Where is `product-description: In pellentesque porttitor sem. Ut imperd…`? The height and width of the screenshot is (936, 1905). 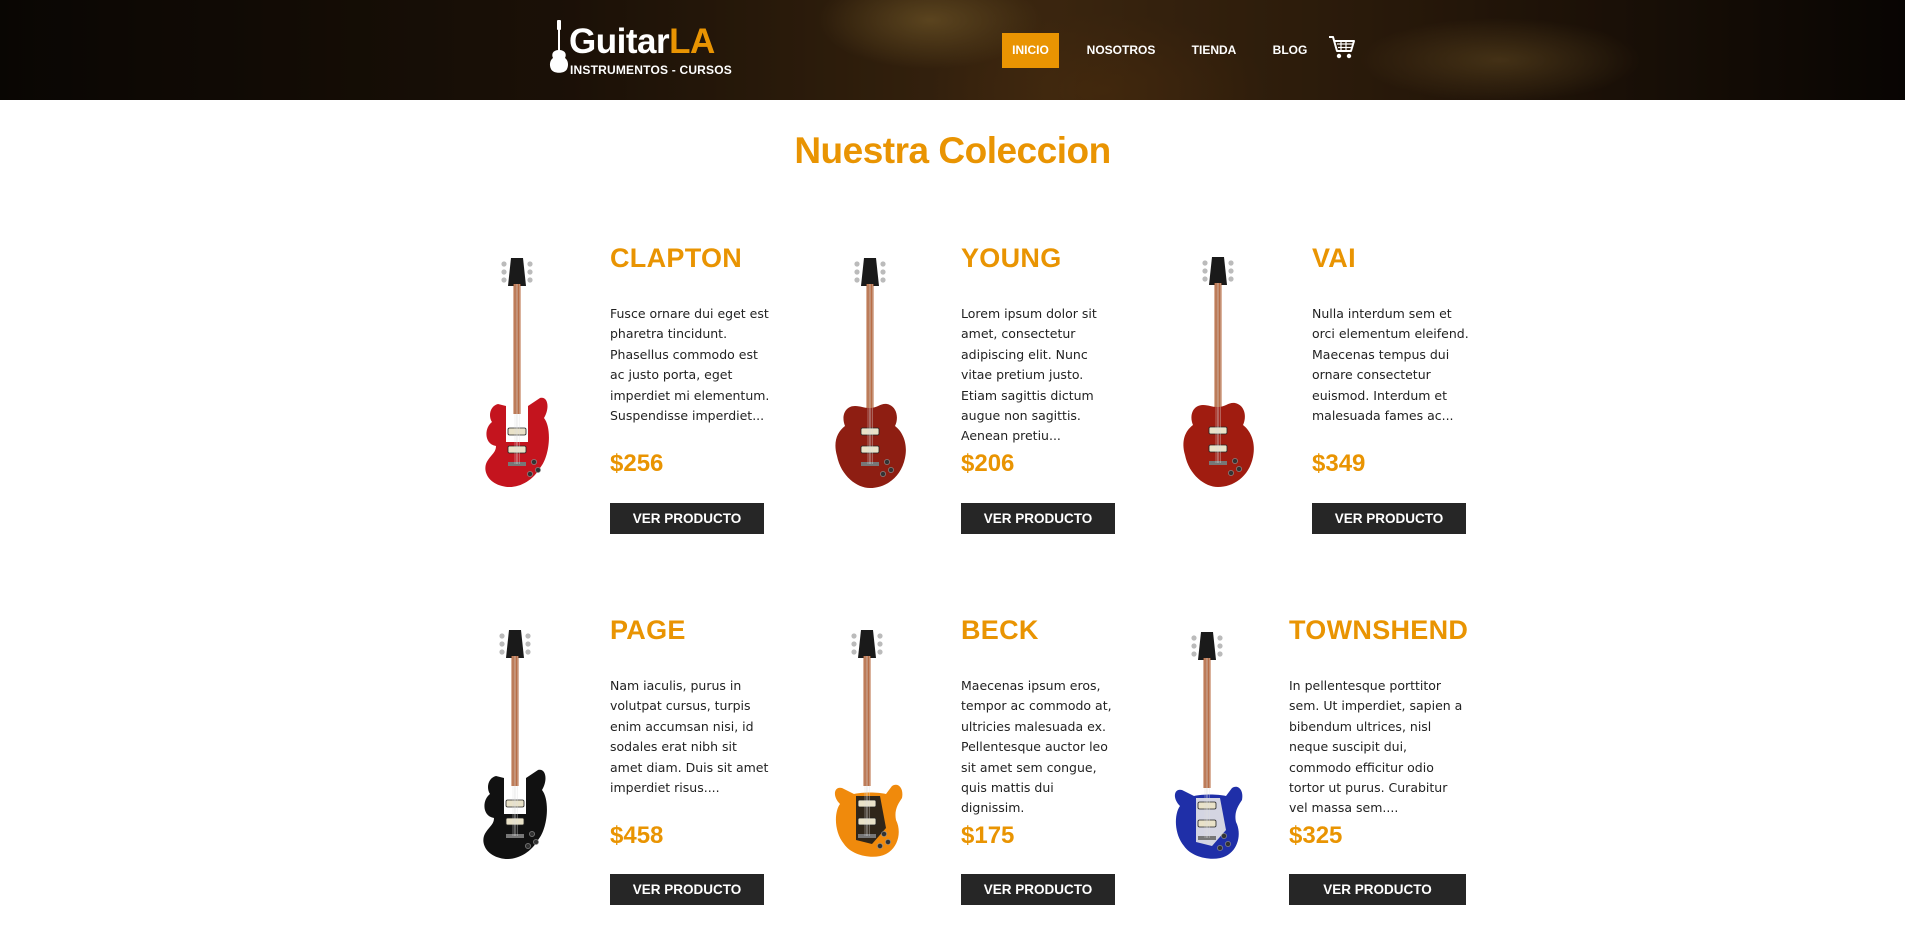 product-description: In pellentesque porttitor sem. Ut imperd… is located at coordinates (1376, 747).